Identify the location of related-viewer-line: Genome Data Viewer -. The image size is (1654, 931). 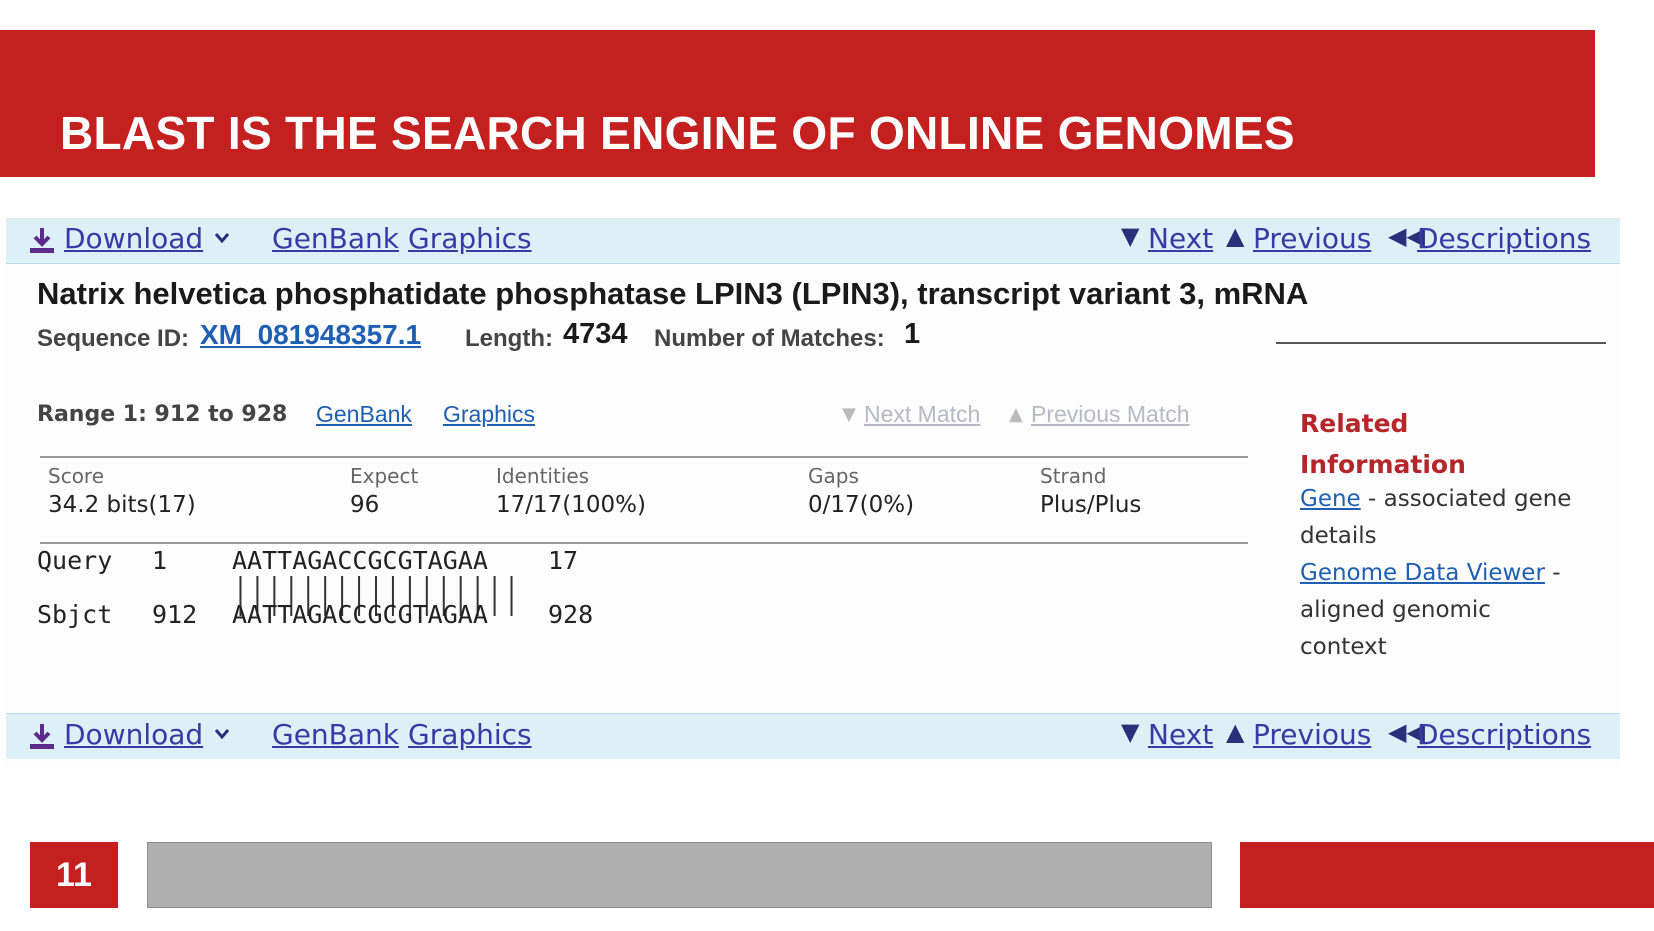
(1430, 573).